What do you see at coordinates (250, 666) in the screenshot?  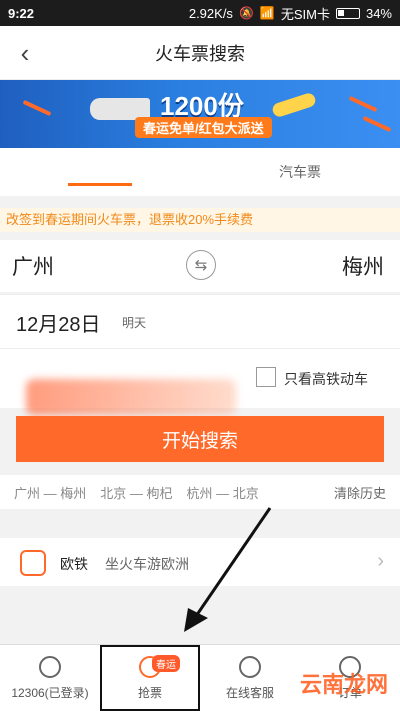 I see `chat-icon` at bounding box center [250, 666].